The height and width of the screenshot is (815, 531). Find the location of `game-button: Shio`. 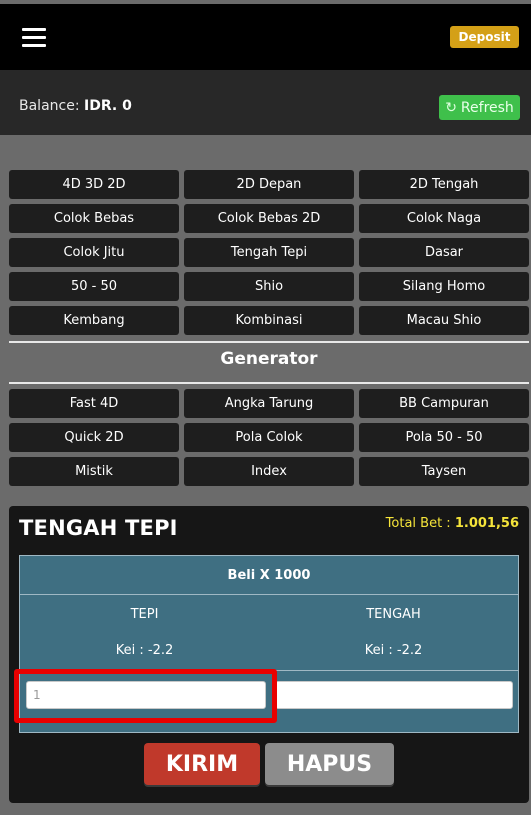

game-button: Shio is located at coordinates (269, 286).